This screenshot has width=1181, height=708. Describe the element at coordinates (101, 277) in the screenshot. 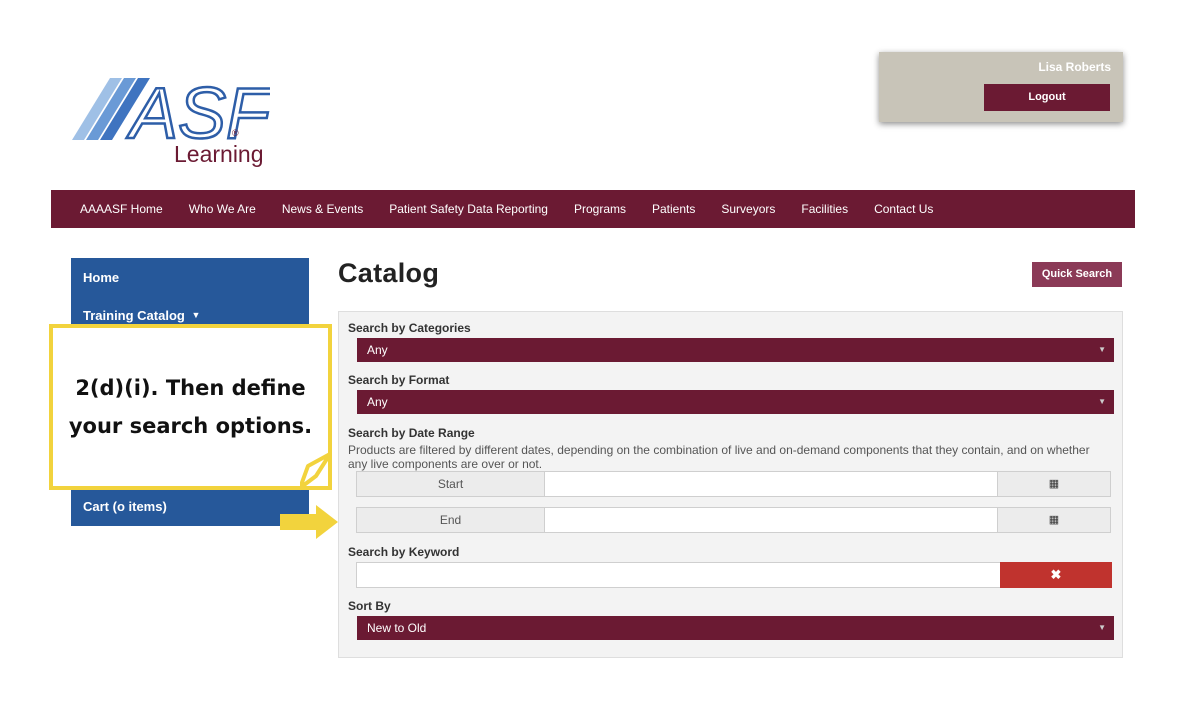

I see `sidebar-item-home: Home` at that location.